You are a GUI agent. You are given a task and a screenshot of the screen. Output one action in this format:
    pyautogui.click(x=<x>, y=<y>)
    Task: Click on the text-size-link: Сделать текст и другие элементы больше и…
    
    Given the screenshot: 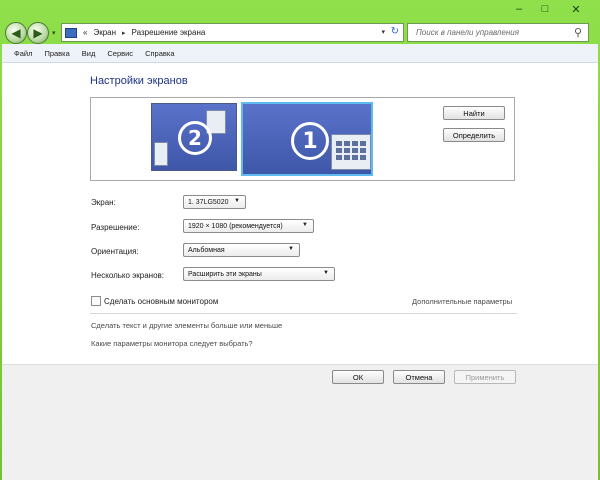 What is the action you would take?
    pyautogui.click(x=186, y=325)
    